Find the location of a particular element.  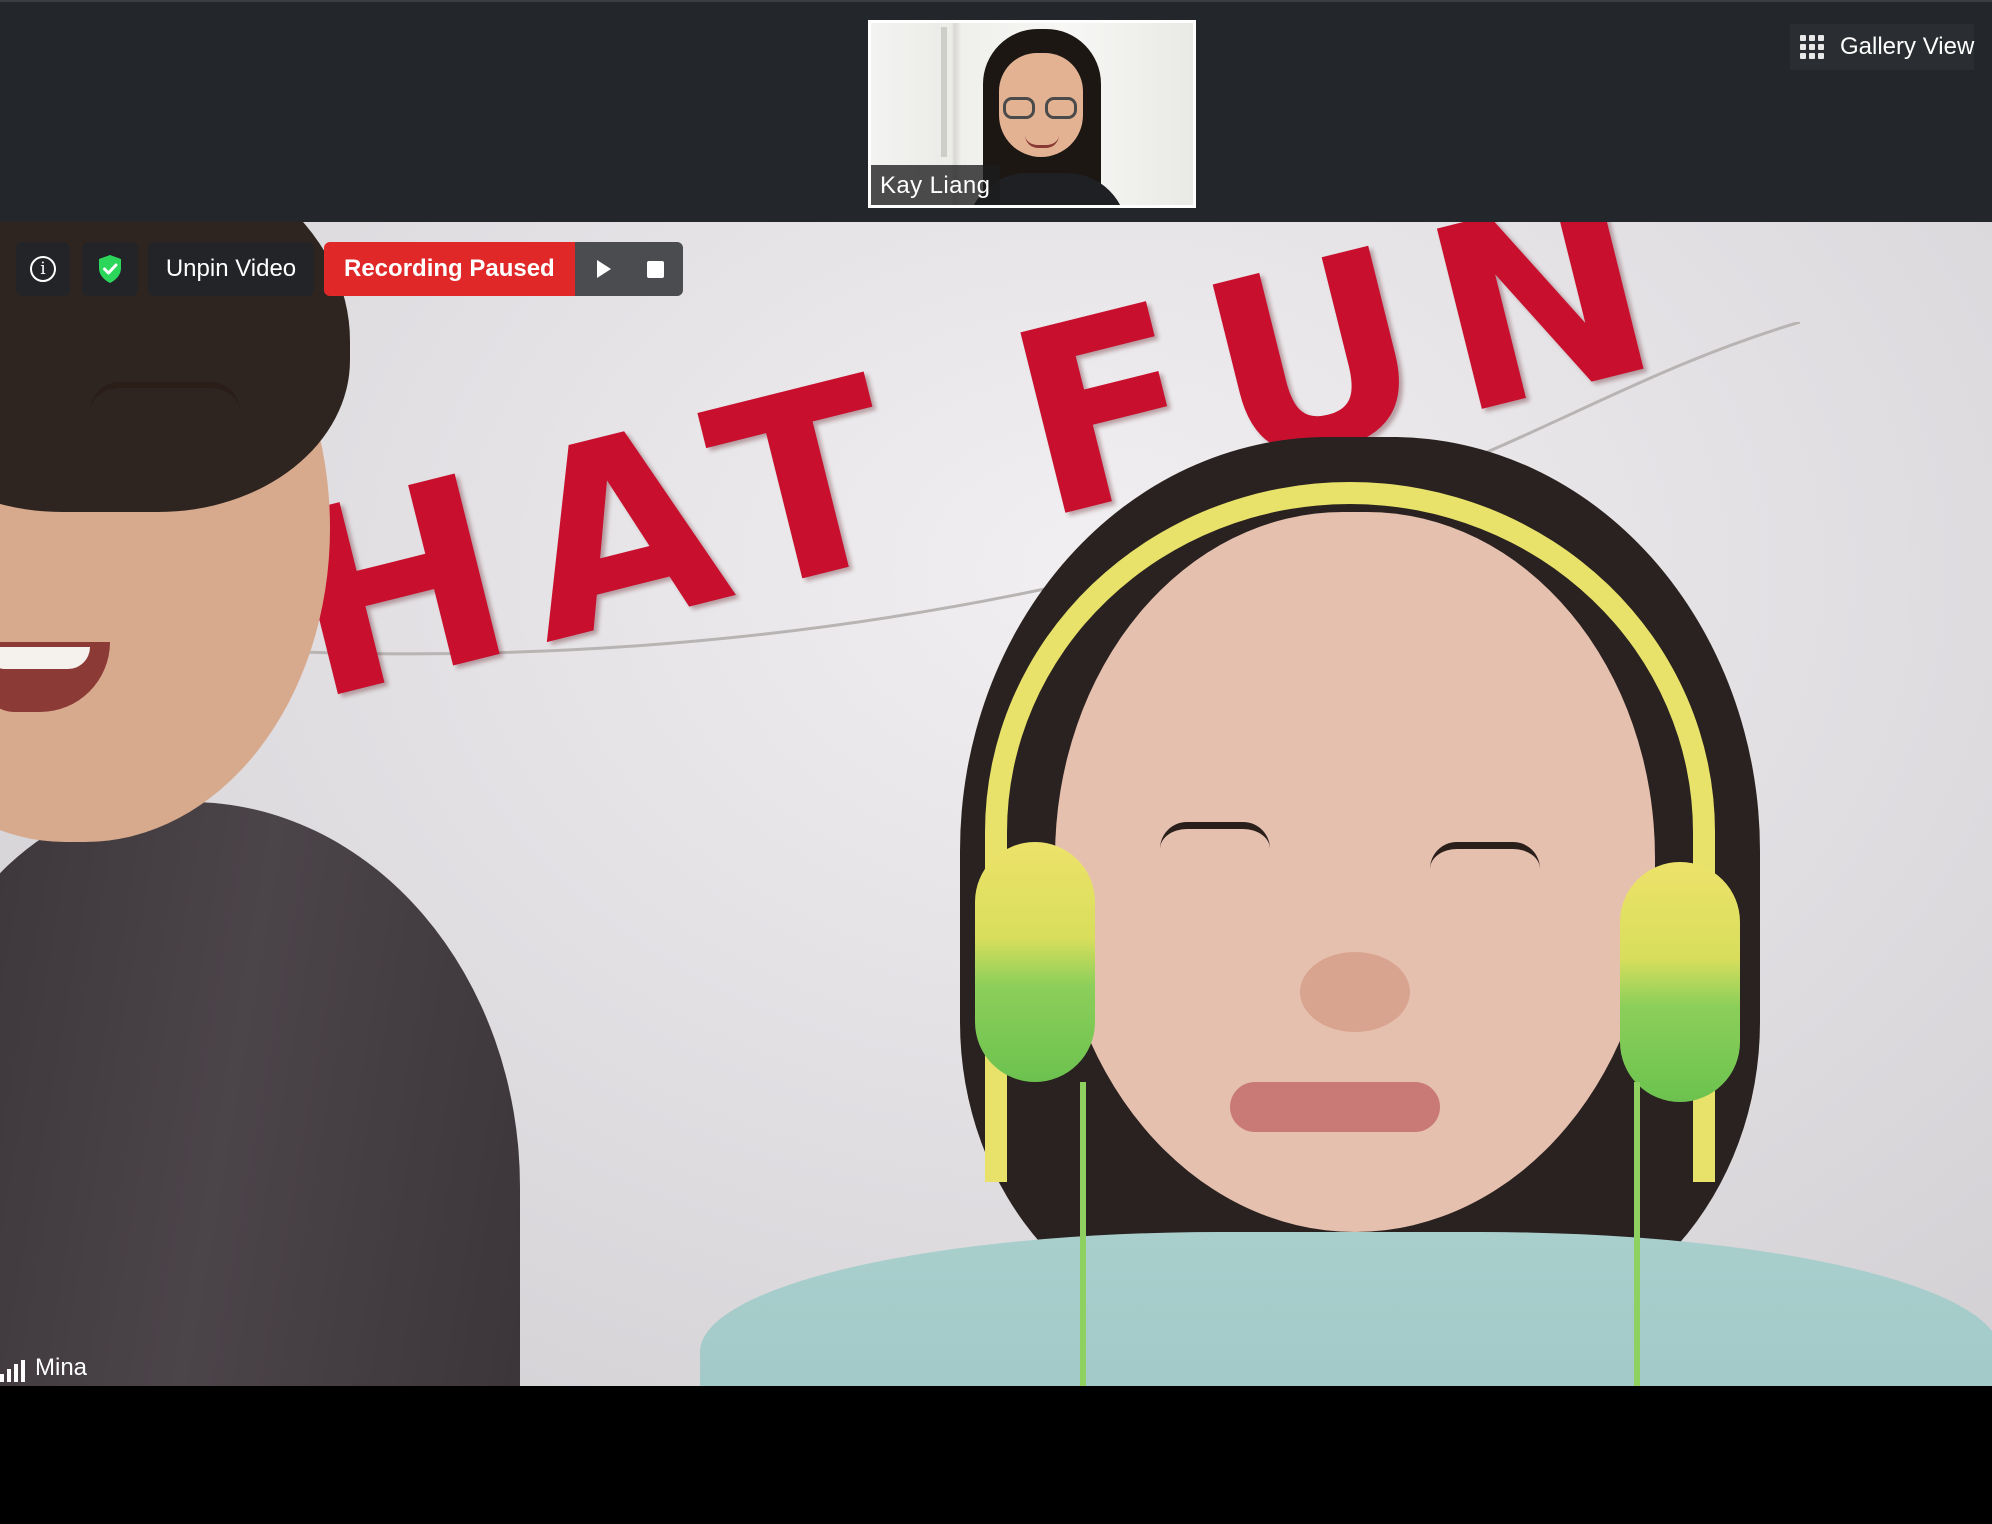

play-icon is located at coordinates (603, 269).